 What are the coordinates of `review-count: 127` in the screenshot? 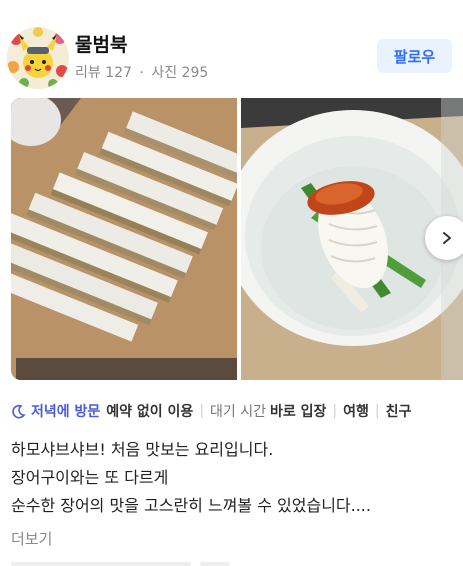 It's located at (118, 73).